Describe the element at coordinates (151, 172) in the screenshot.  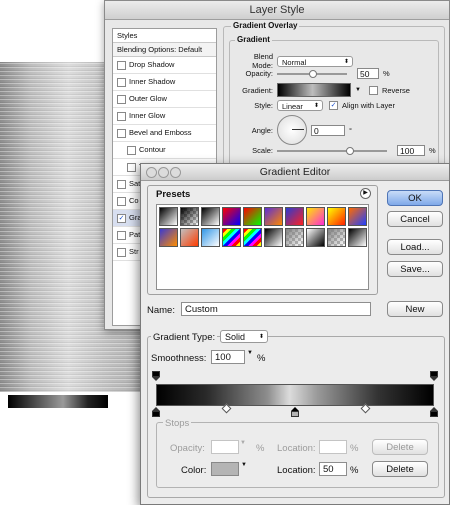
I see `close-window-icon` at that location.